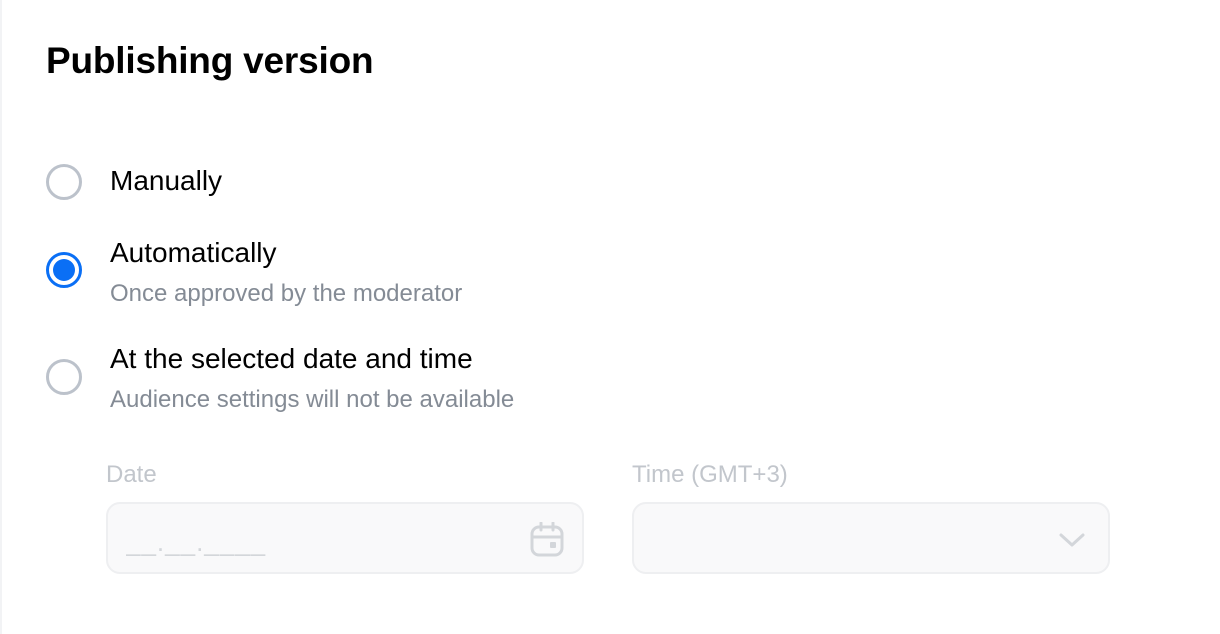  I want to click on calendar-icon, so click(547, 540).